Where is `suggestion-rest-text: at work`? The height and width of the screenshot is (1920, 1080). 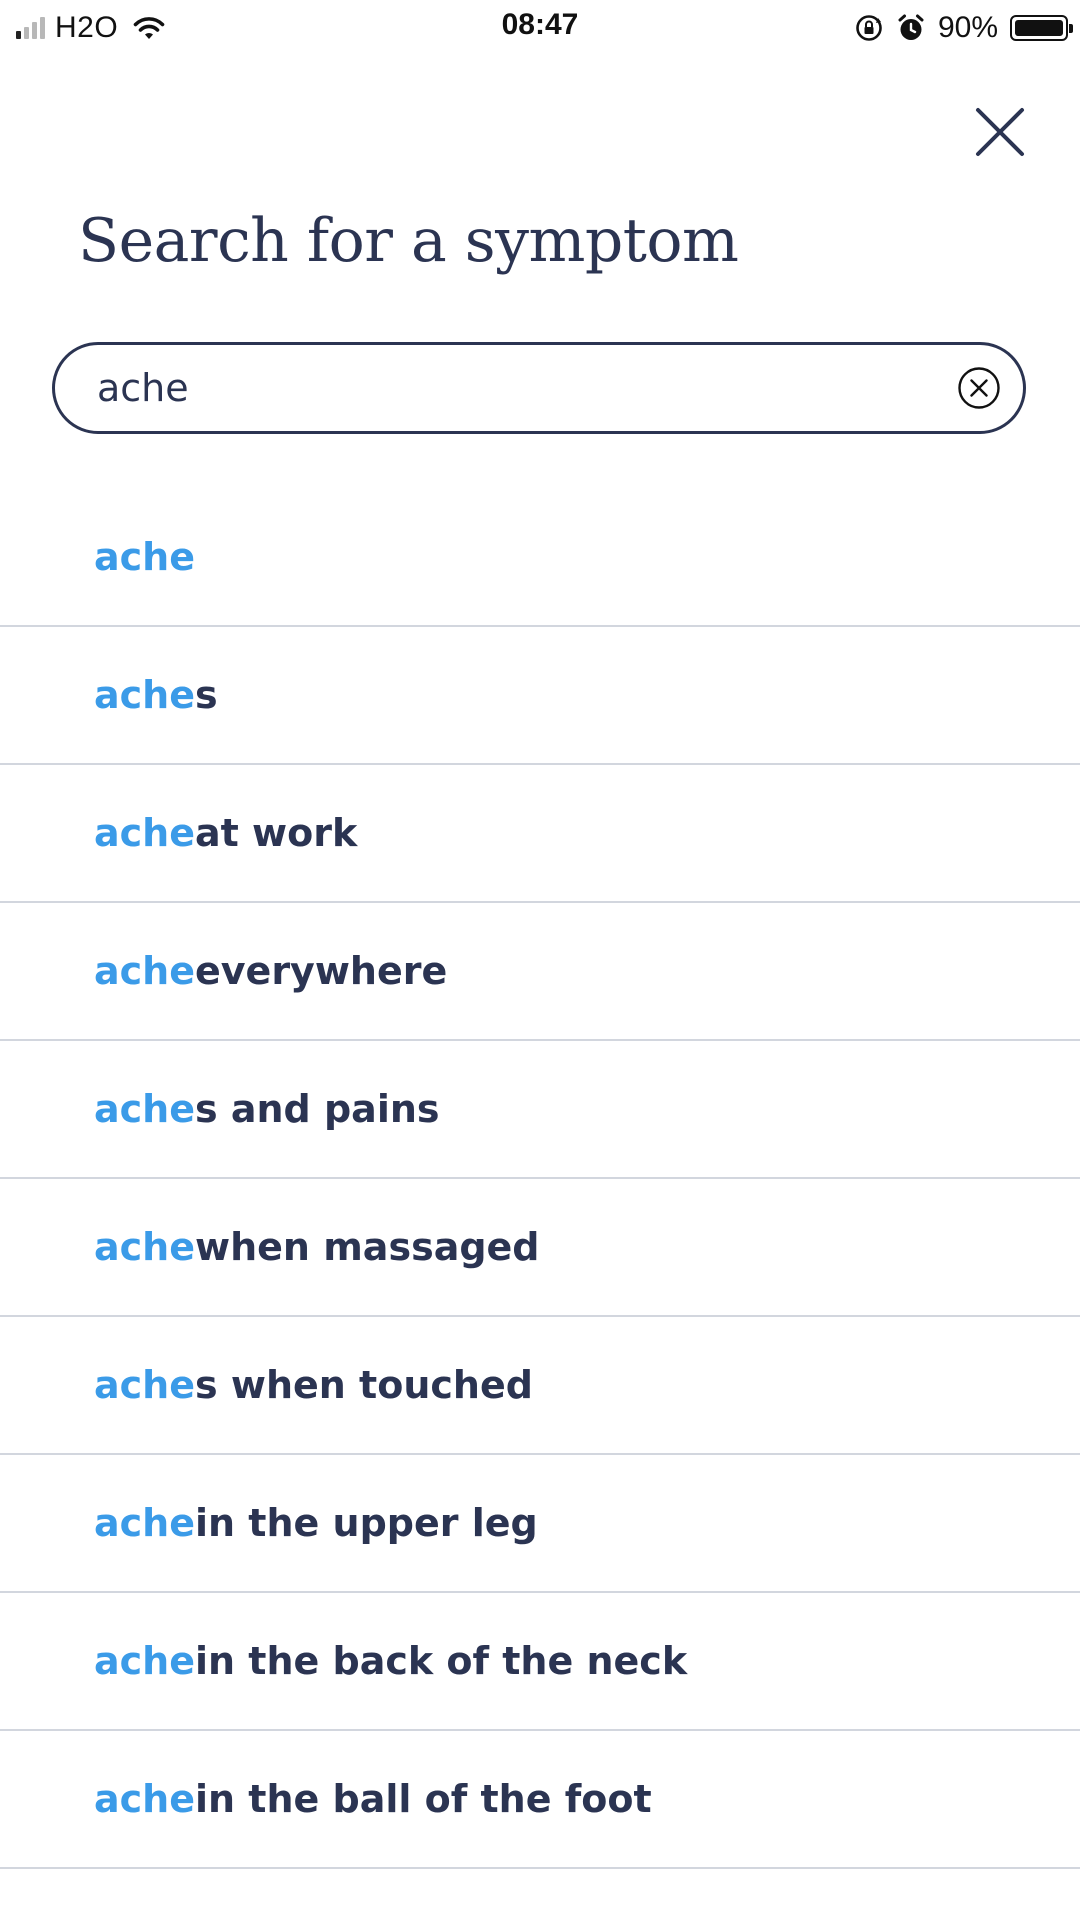 suggestion-rest-text: at work is located at coordinates (276, 833).